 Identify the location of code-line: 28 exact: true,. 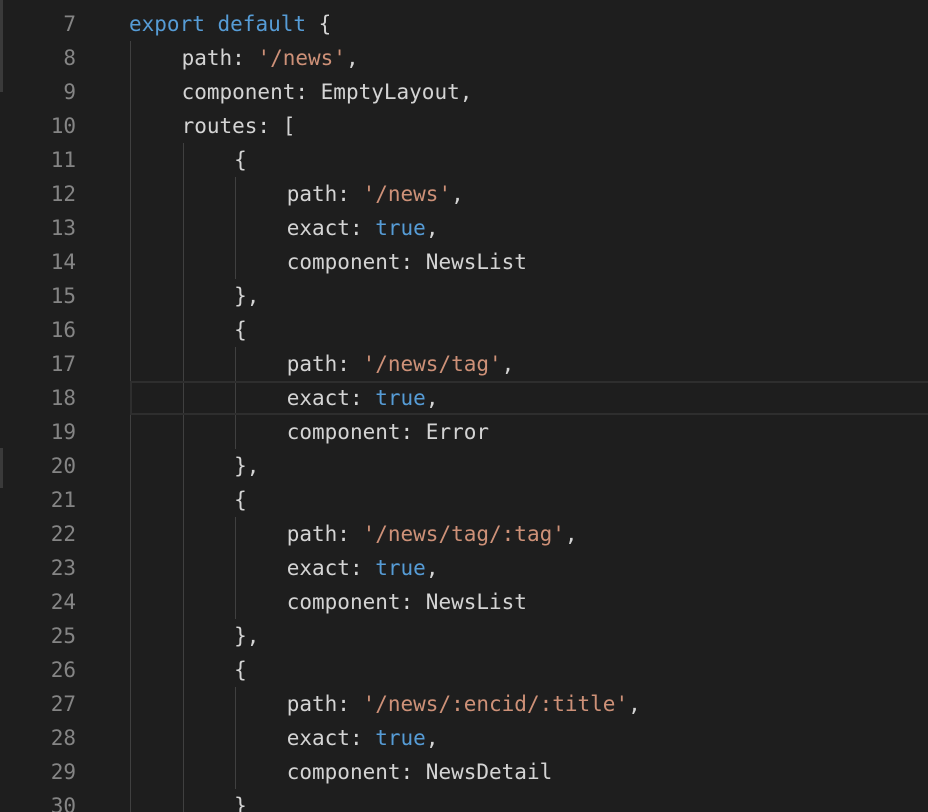
(464, 738).